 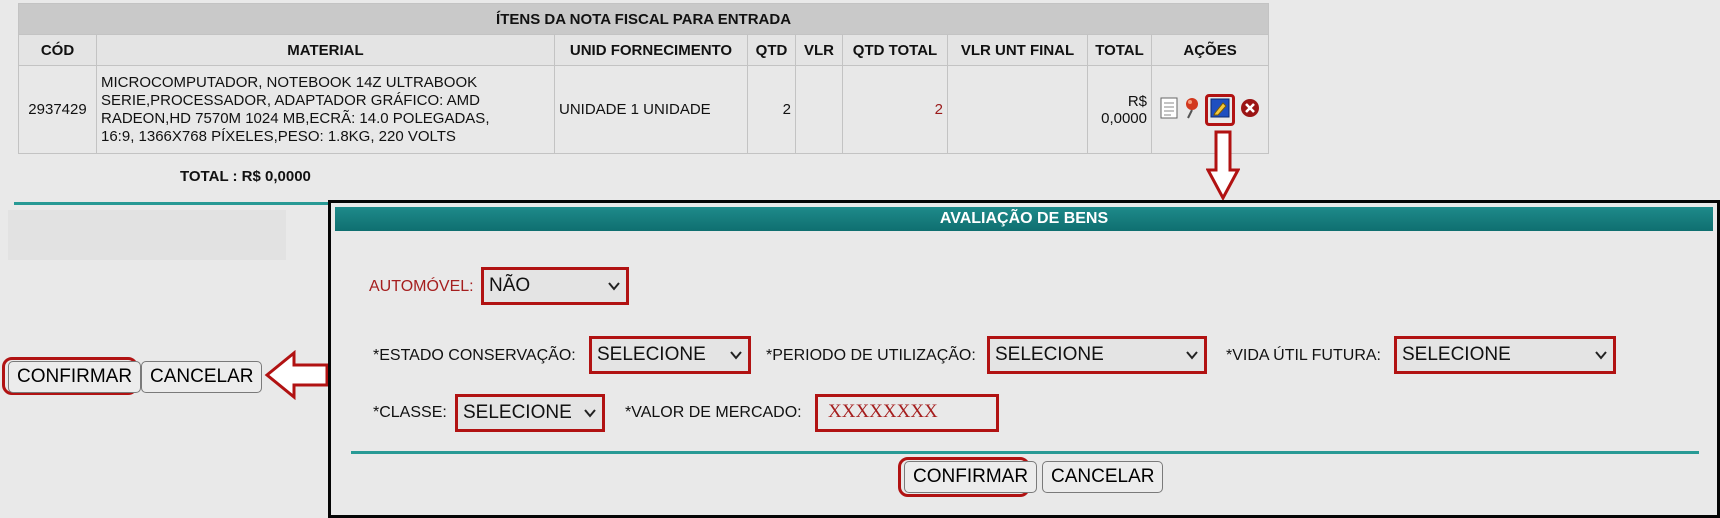 I want to click on cell-unid: UNIDADE 1 UNIDADE, so click(x=651, y=109).